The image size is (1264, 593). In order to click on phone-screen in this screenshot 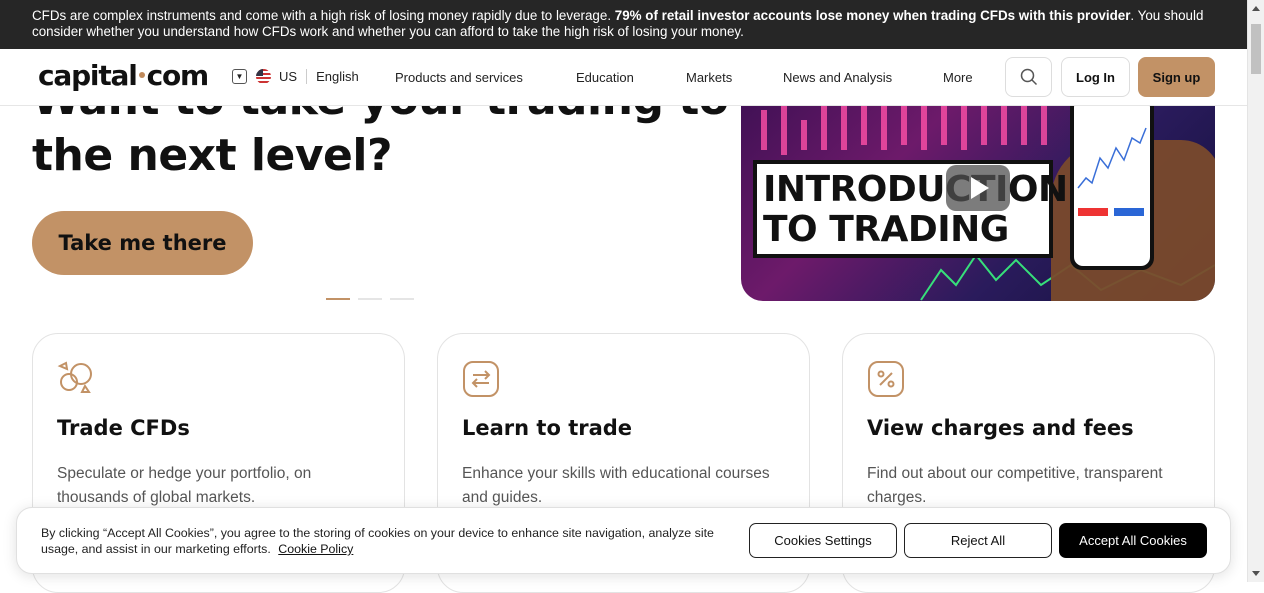, I will do `click(1112, 182)`.